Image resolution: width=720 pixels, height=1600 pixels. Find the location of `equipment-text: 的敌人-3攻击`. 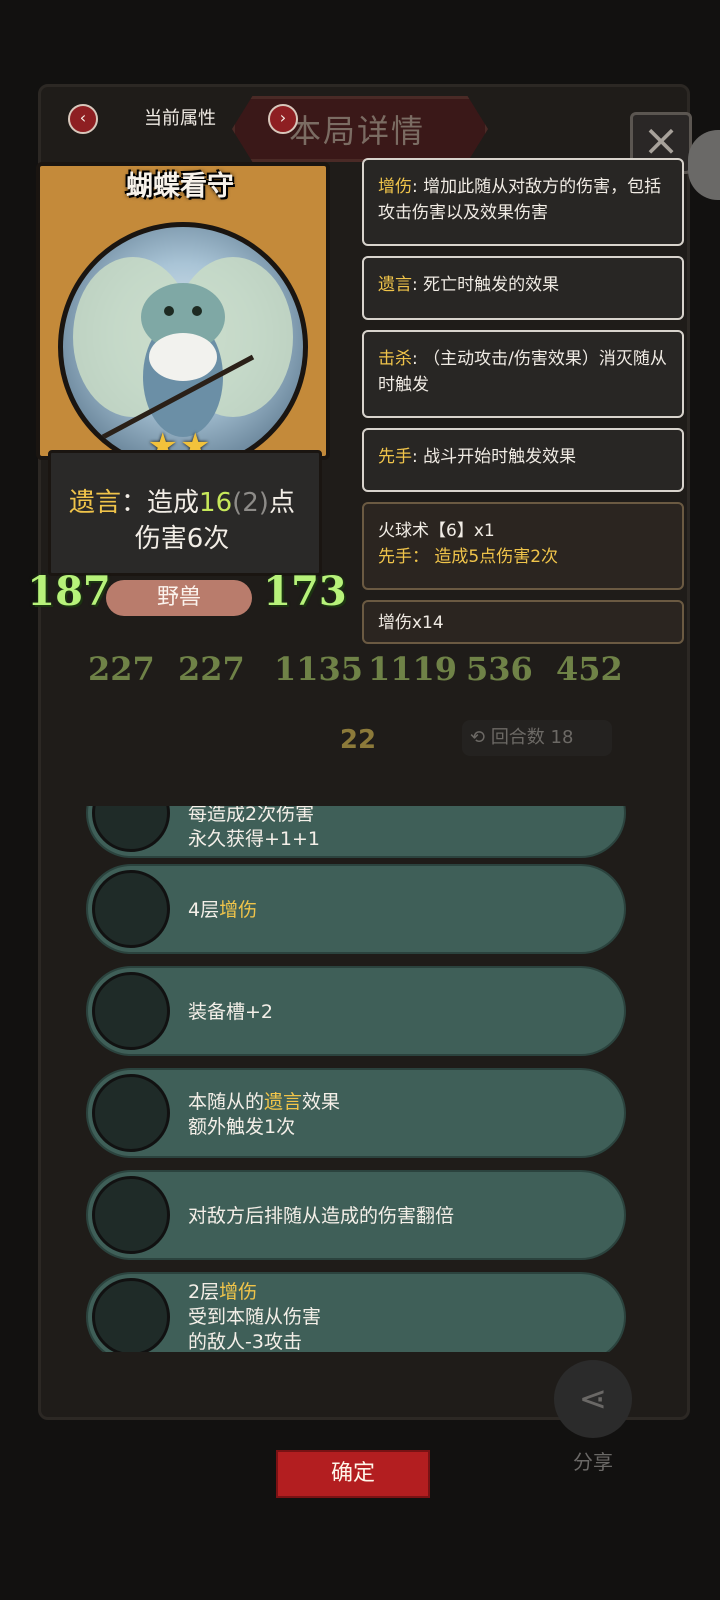

equipment-text: 的敌人-3攻击 is located at coordinates (245, 1341).